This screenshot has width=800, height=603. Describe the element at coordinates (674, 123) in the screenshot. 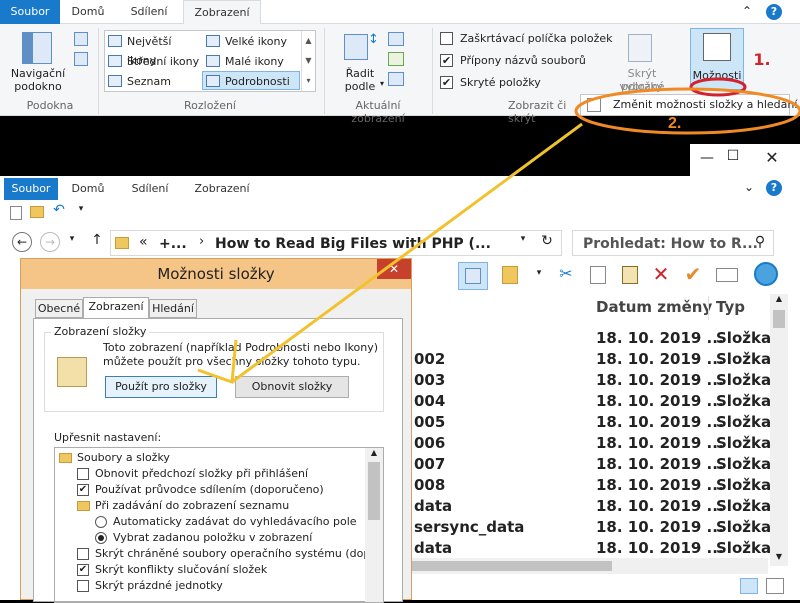

I see `annotation-step2: 2.` at that location.